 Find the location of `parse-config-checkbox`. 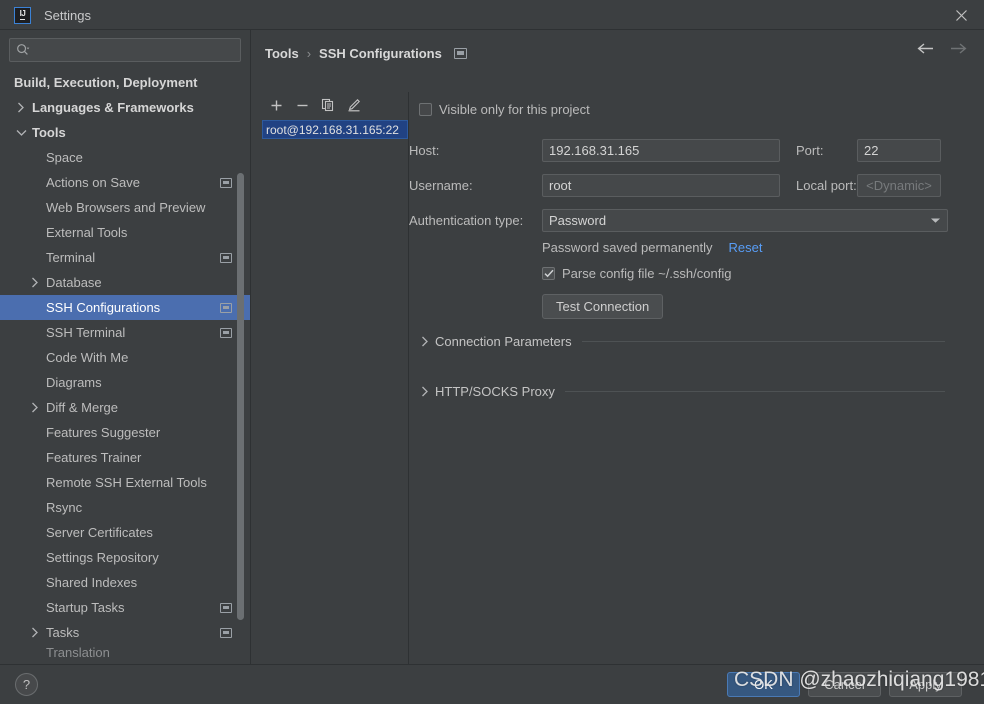

parse-config-checkbox is located at coordinates (548, 273).